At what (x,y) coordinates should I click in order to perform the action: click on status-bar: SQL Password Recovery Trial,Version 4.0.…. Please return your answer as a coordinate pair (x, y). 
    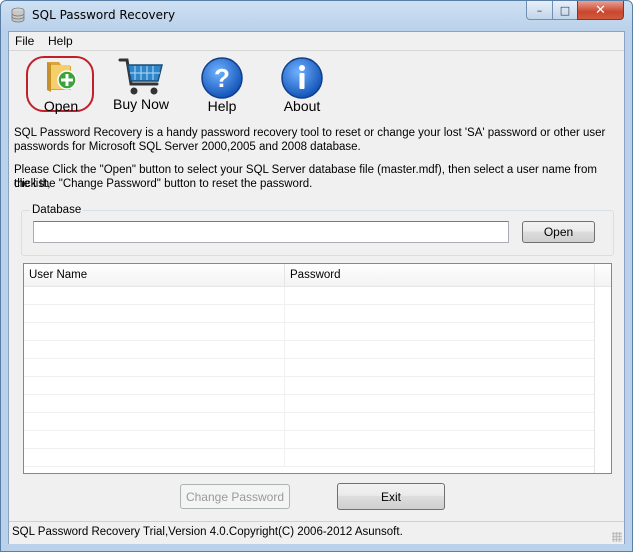
    Looking at the image, I should click on (316, 532).